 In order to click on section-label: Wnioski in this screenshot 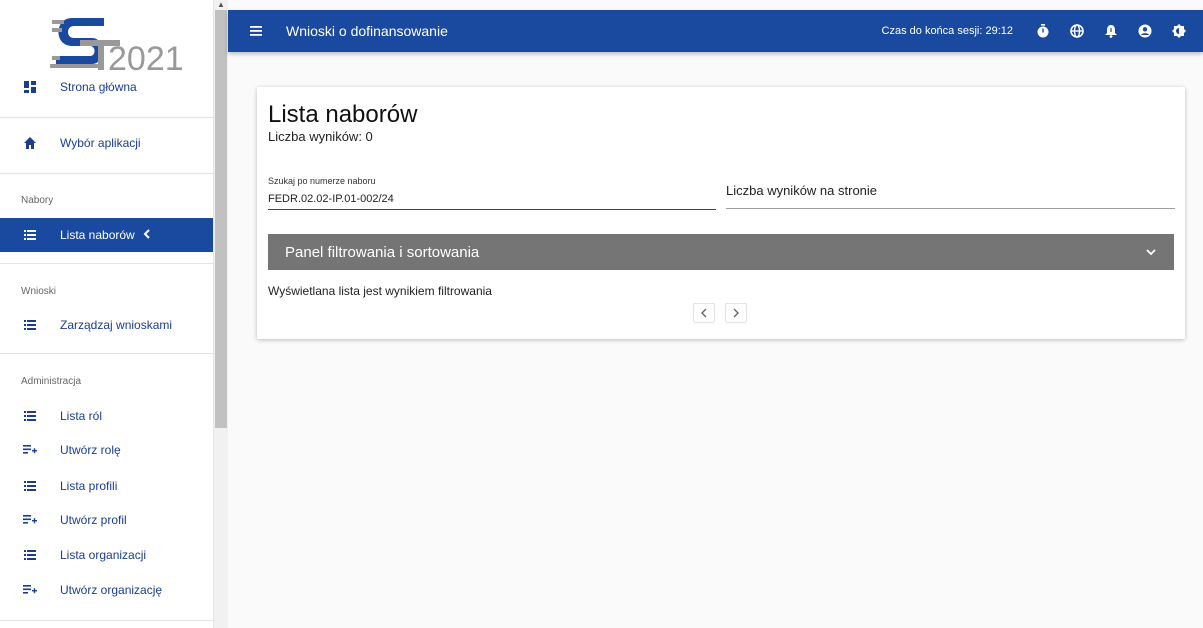, I will do `click(39, 291)`.